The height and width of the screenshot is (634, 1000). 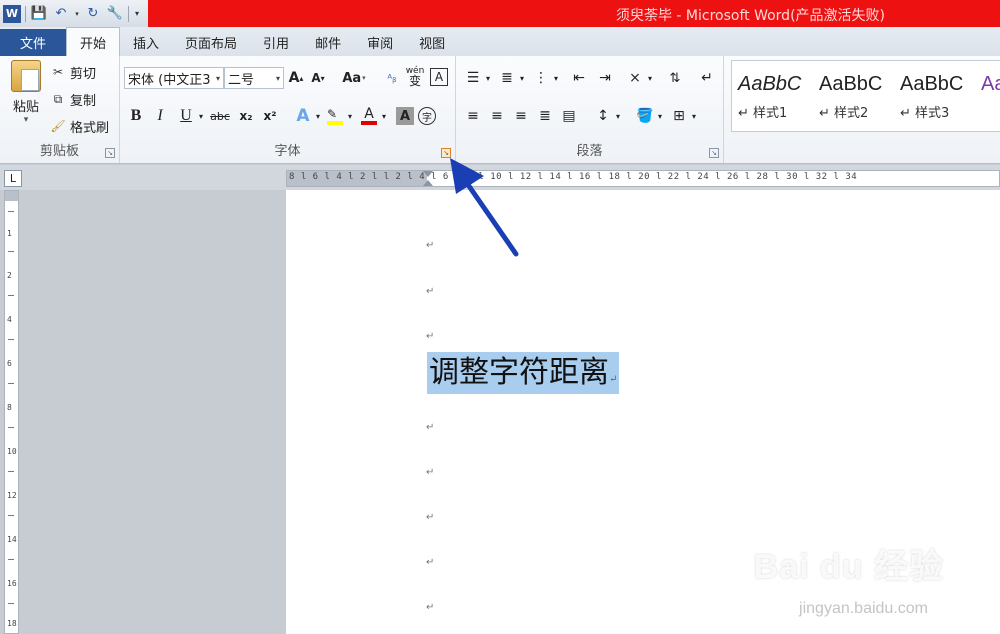 What do you see at coordinates (932, 84) in the screenshot?
I see `style-sample-3: AaBbC` at bounding box center [932, 84].